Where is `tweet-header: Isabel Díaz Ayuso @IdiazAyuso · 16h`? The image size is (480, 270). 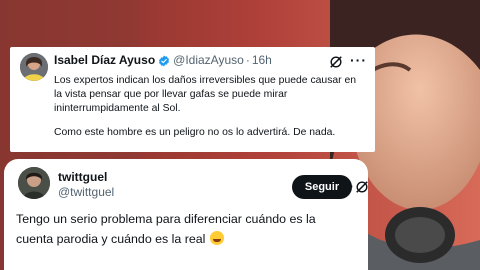
tweet-header: Isabel Díaz Ayuso @IdiazAyuso · 16h is located at coordinates (209, 60).